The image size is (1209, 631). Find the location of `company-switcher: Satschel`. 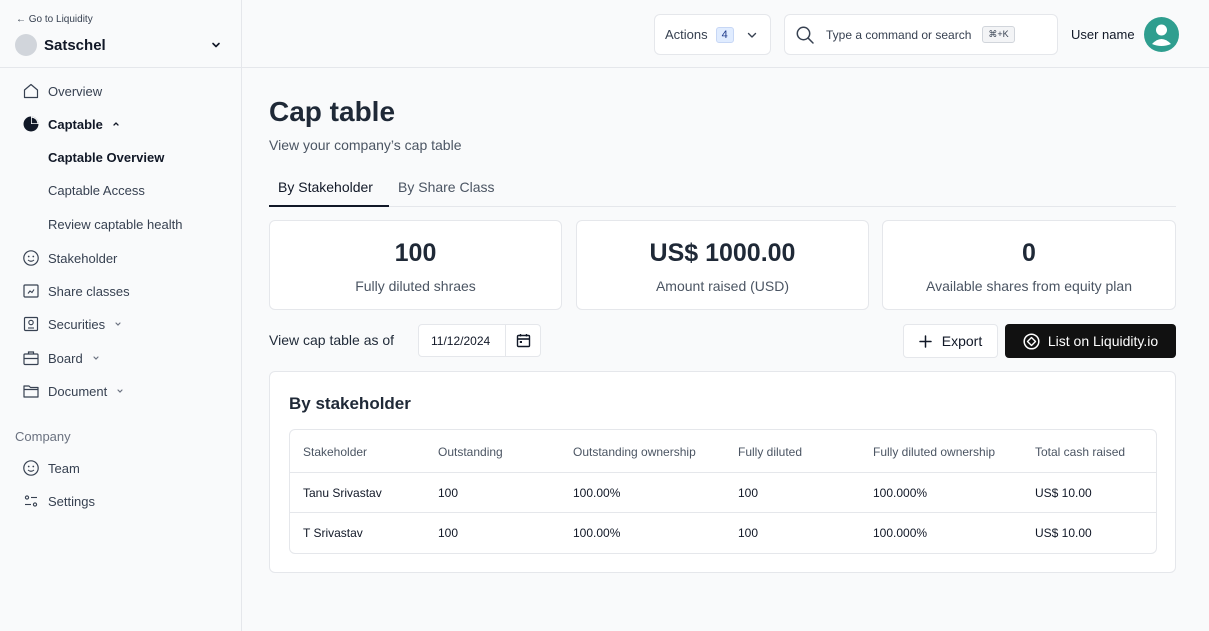

company-switcher: Satschel is located at coordinates (121, 45).